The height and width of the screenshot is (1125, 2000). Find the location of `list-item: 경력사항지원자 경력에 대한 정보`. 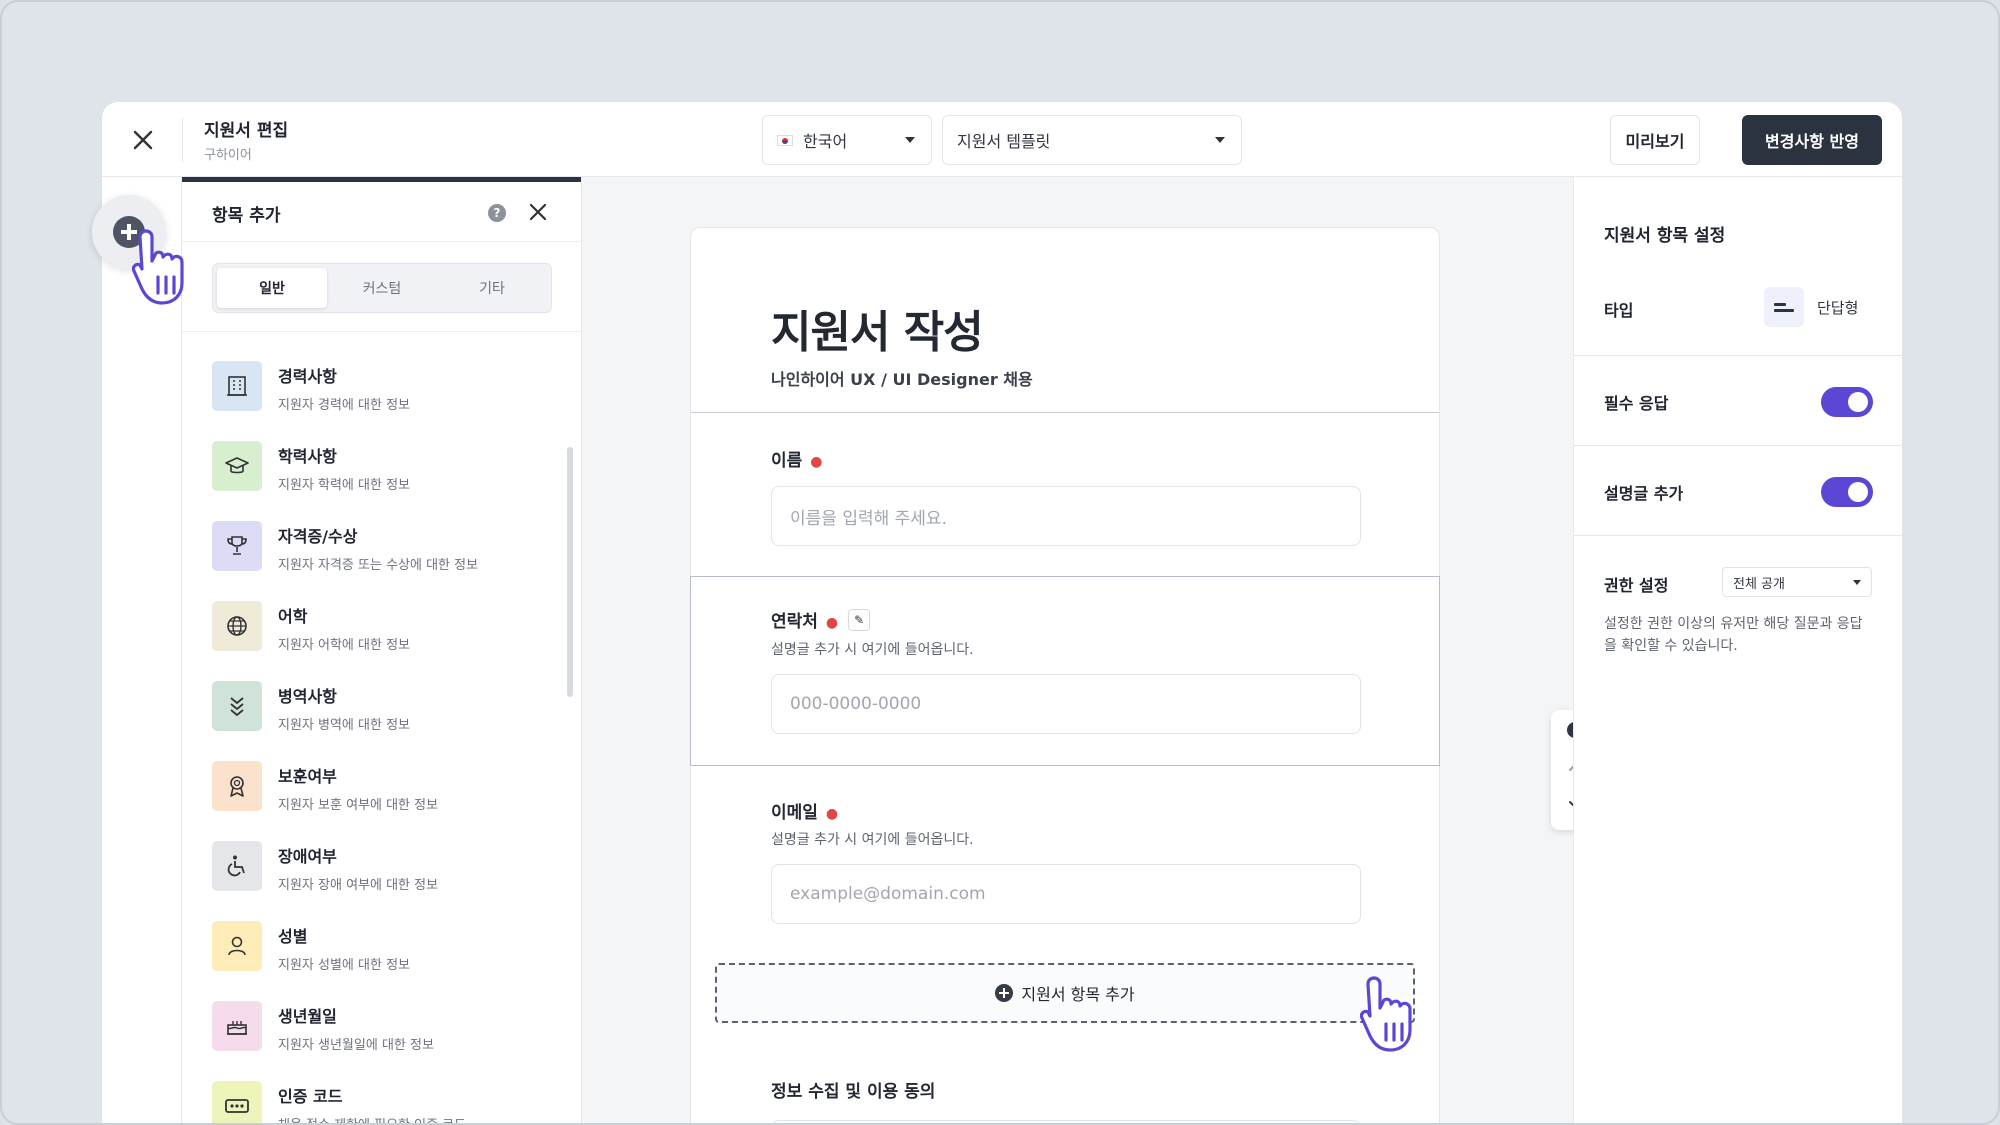

list-item: 경력사항지원자 경력에 대한 정보 is located at coordinates (377, 401).